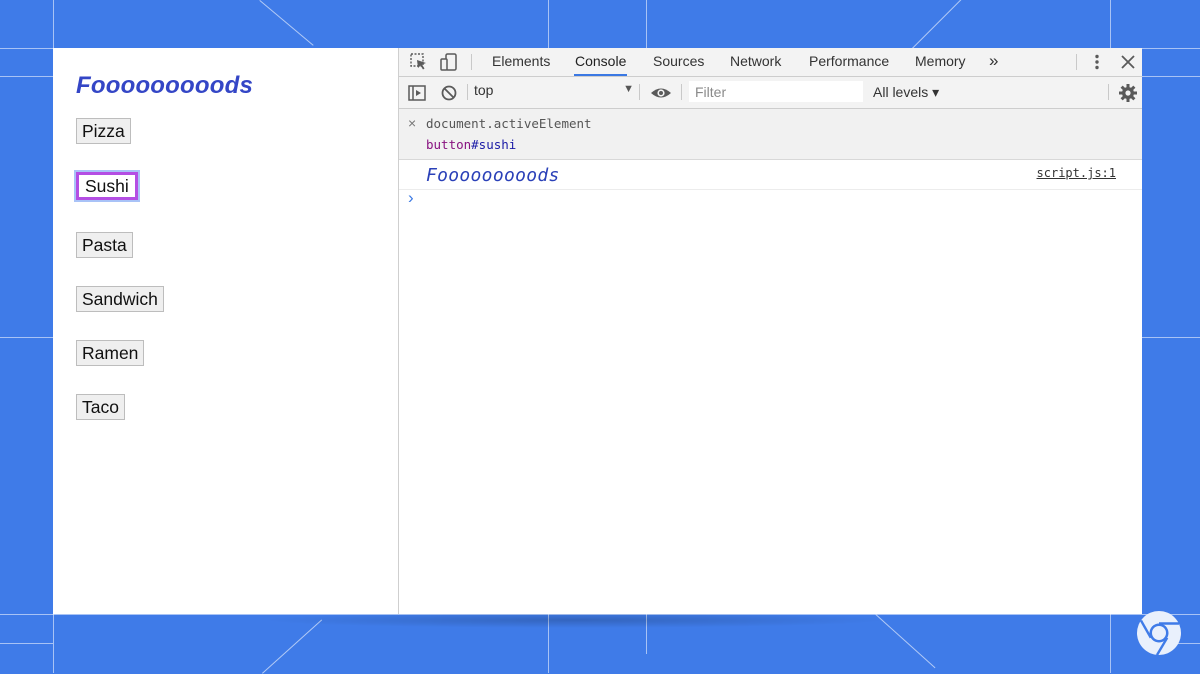 This screenshot has width=1200, height=674. Describe the element at coordinates (494, 144) in the screenshot. I see `result-id: #sushi` at that location.